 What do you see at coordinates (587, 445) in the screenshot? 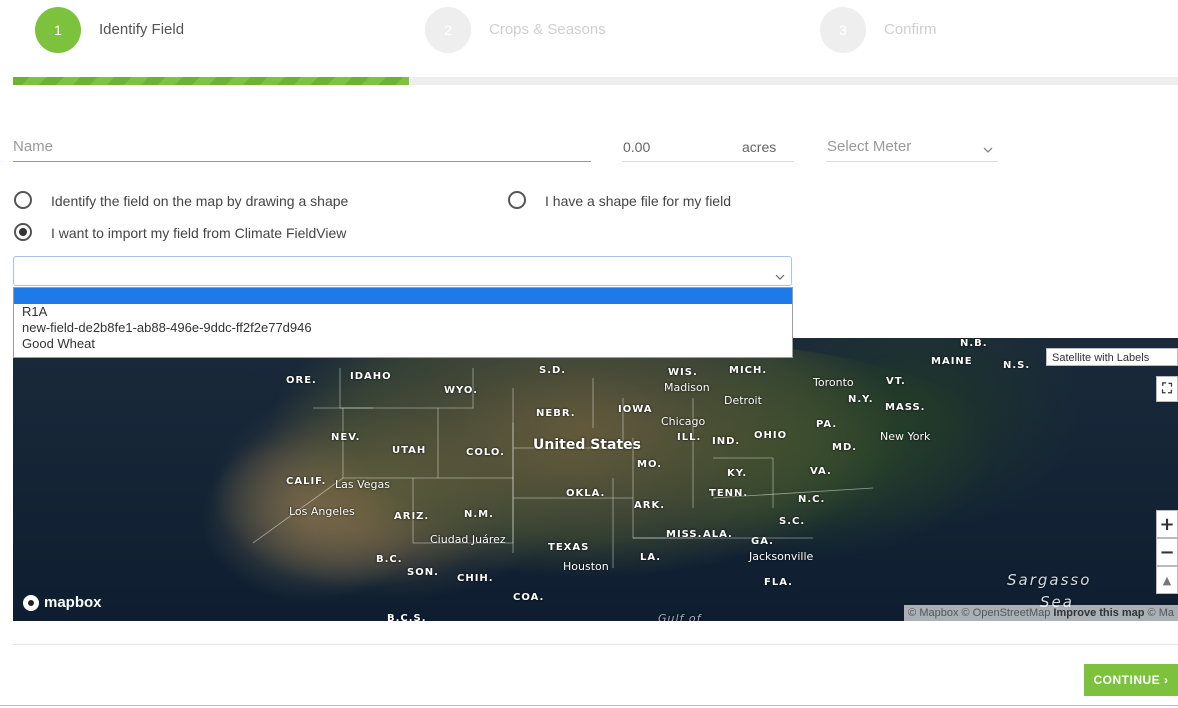
I see `map-label-united-states: United States` at bounding box center [587, 445].